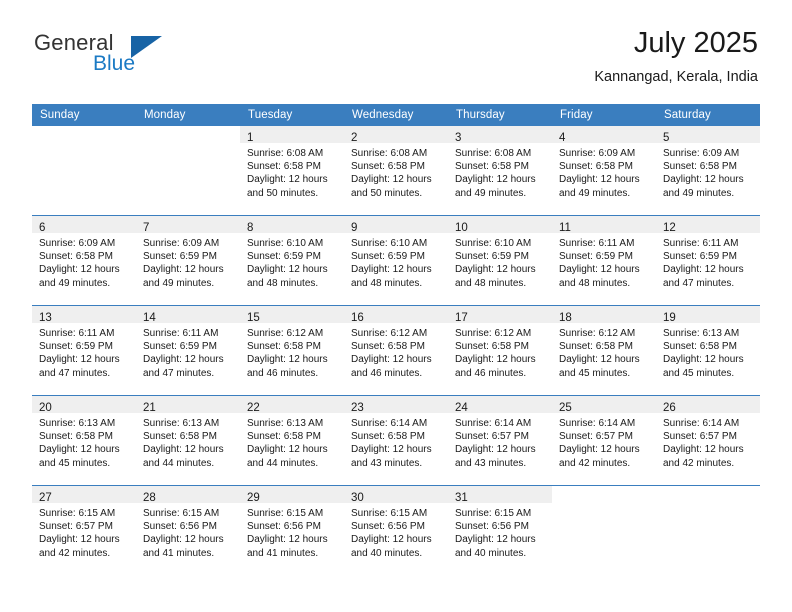 The image size is (792, 612). Describe the element at coordinates (84, 405) in the screenshot. I see `day-number-band: 20` at that location.